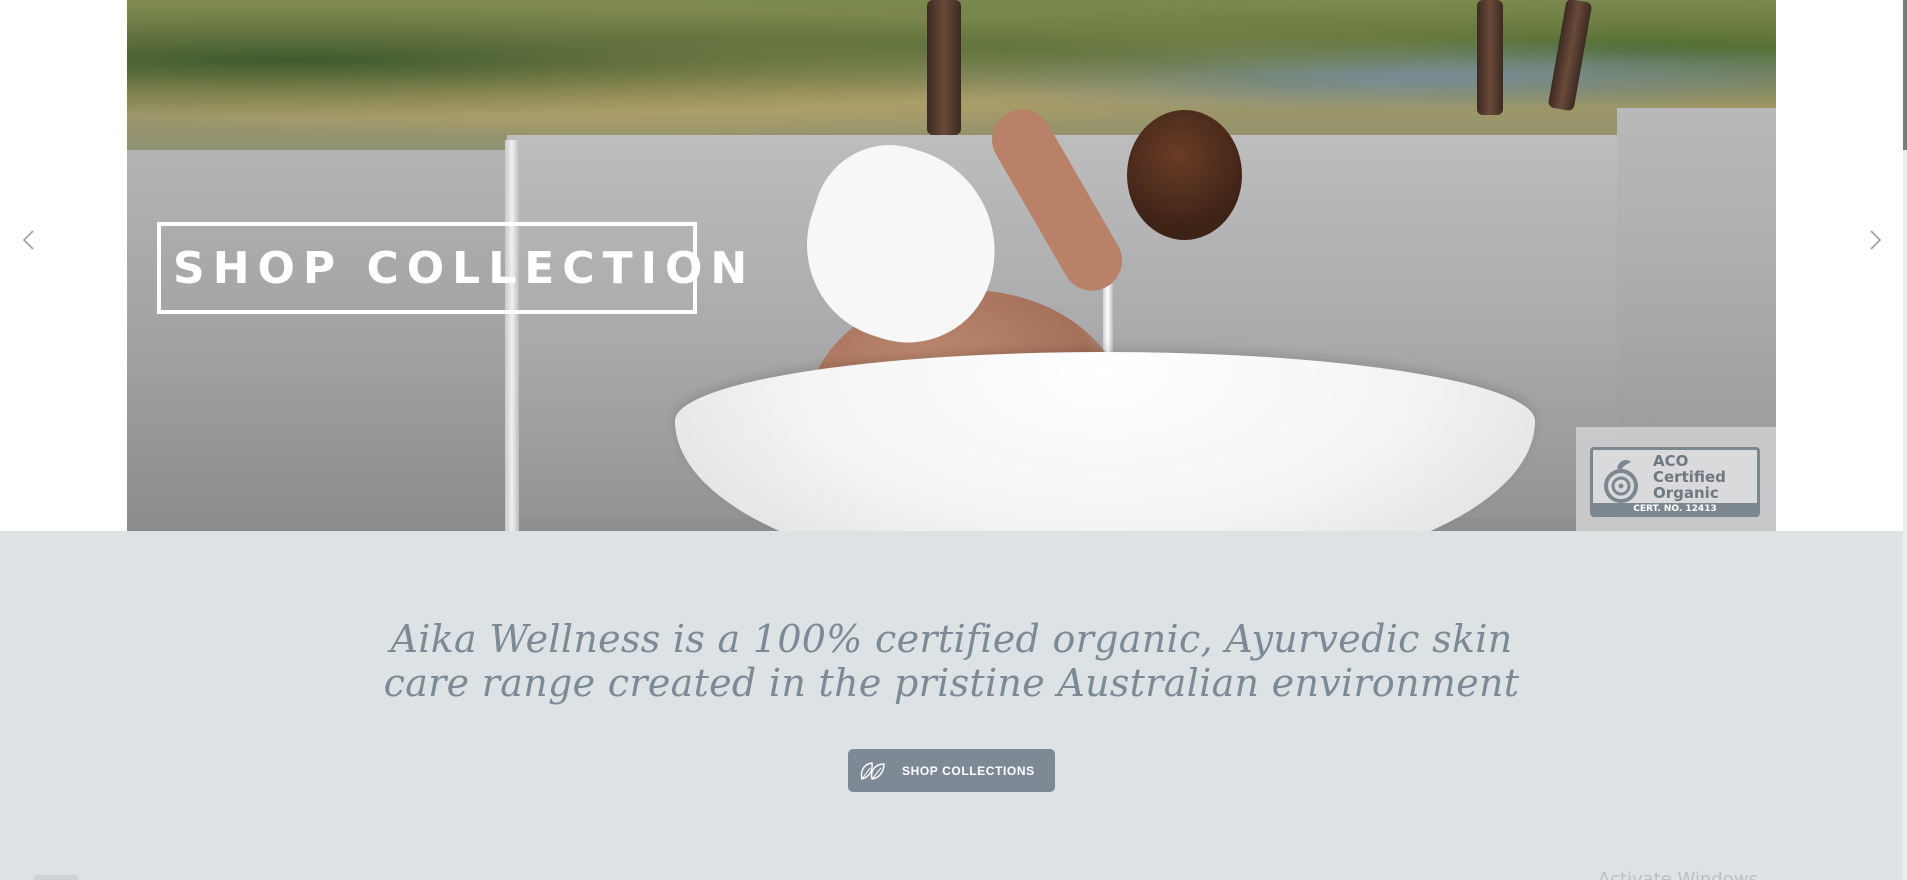 This screenshot has height=880, width=1907. What do you see at coordinates (464, 268) in the screenshot?
I see `banner-headline: SHOP COLLECTION` at bounding box center [464, 268].